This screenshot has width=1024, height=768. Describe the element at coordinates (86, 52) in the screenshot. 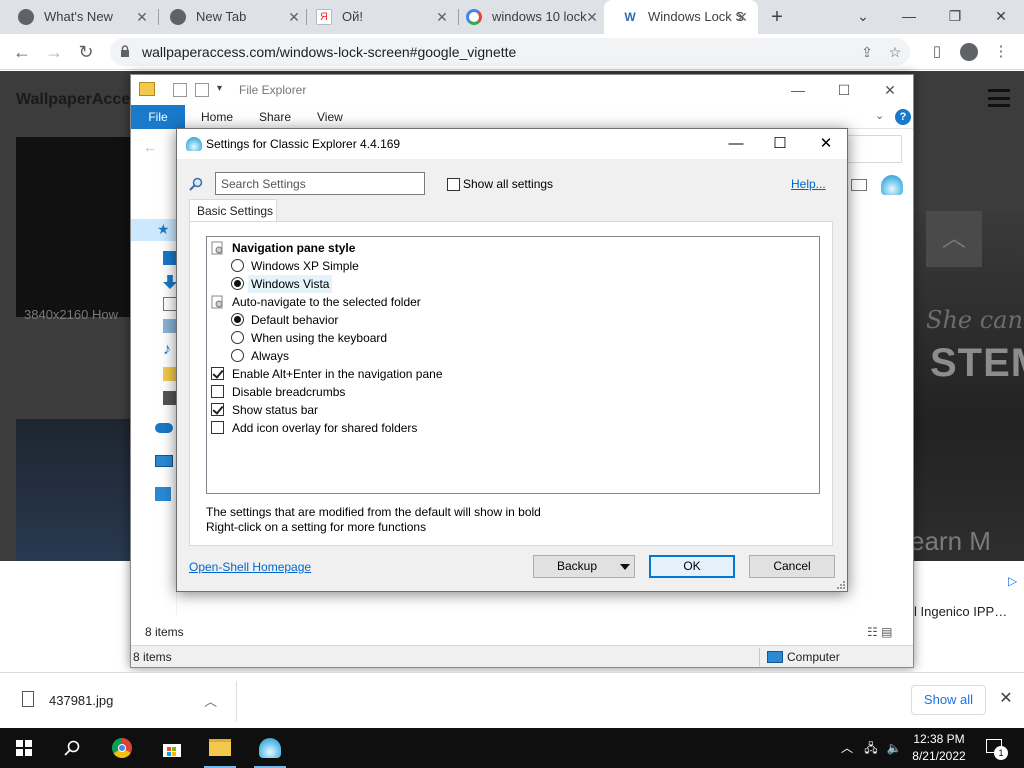

I see `reload-icon: ↻` at that location.